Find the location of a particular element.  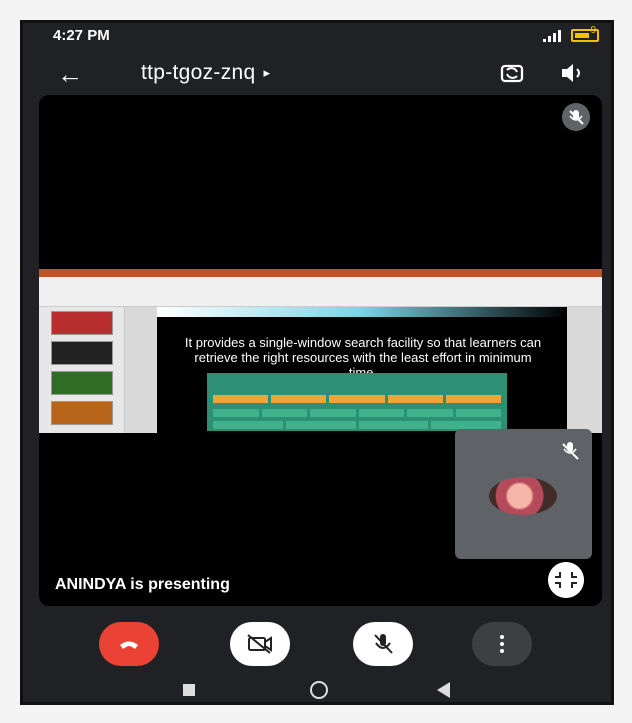

meeting-code-button: ttp-tgoz-znq ▸ is located at coordinates (205, 73).